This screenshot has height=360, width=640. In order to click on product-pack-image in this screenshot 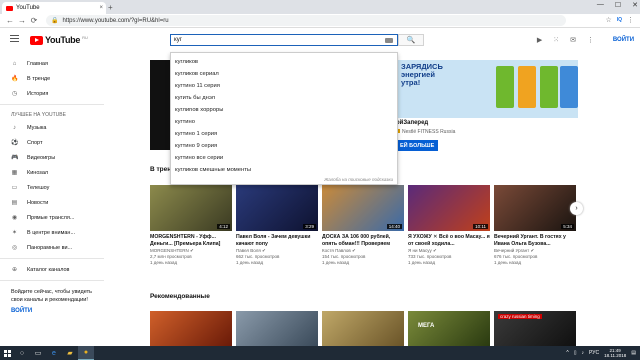, I will do `click(549, 87)`.